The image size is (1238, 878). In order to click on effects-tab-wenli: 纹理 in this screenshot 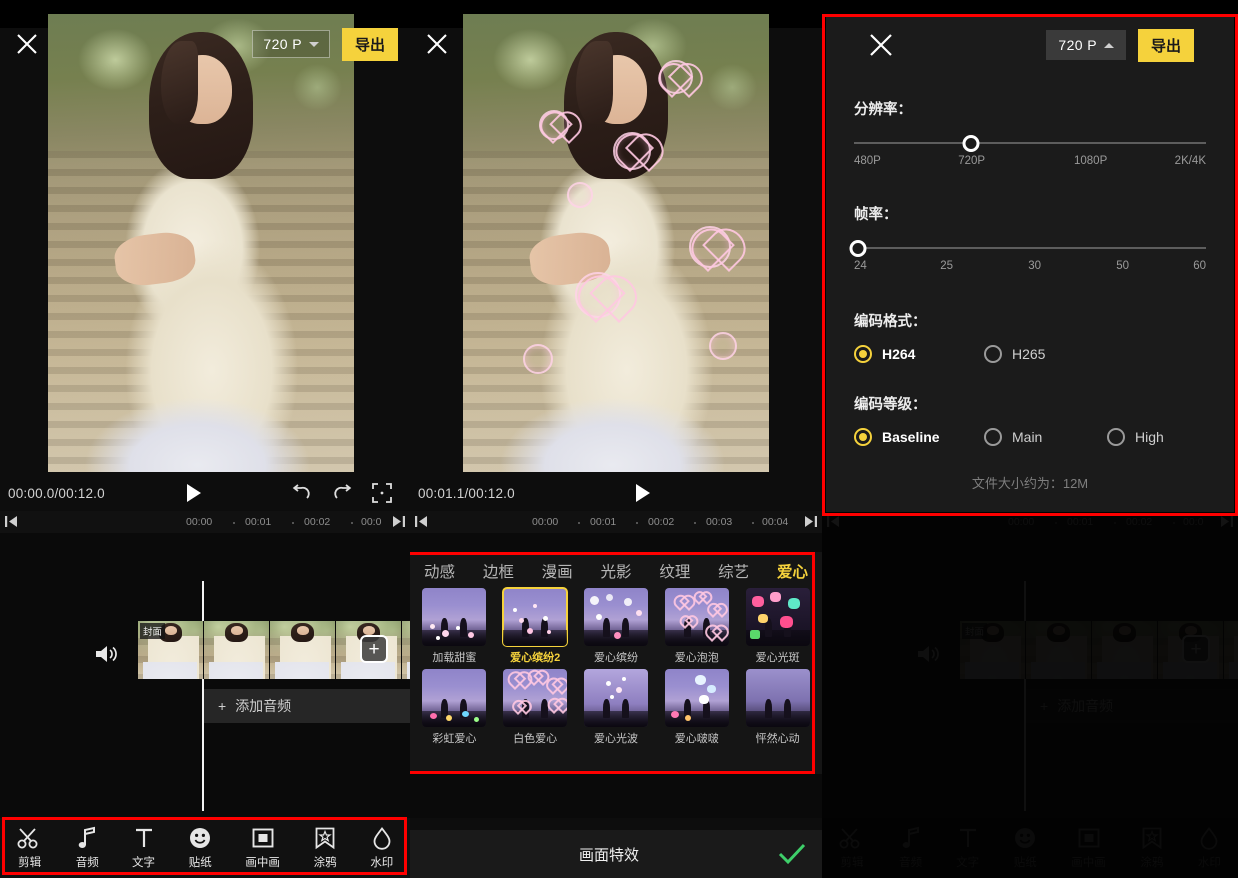, I will do `click(674, 571)`.